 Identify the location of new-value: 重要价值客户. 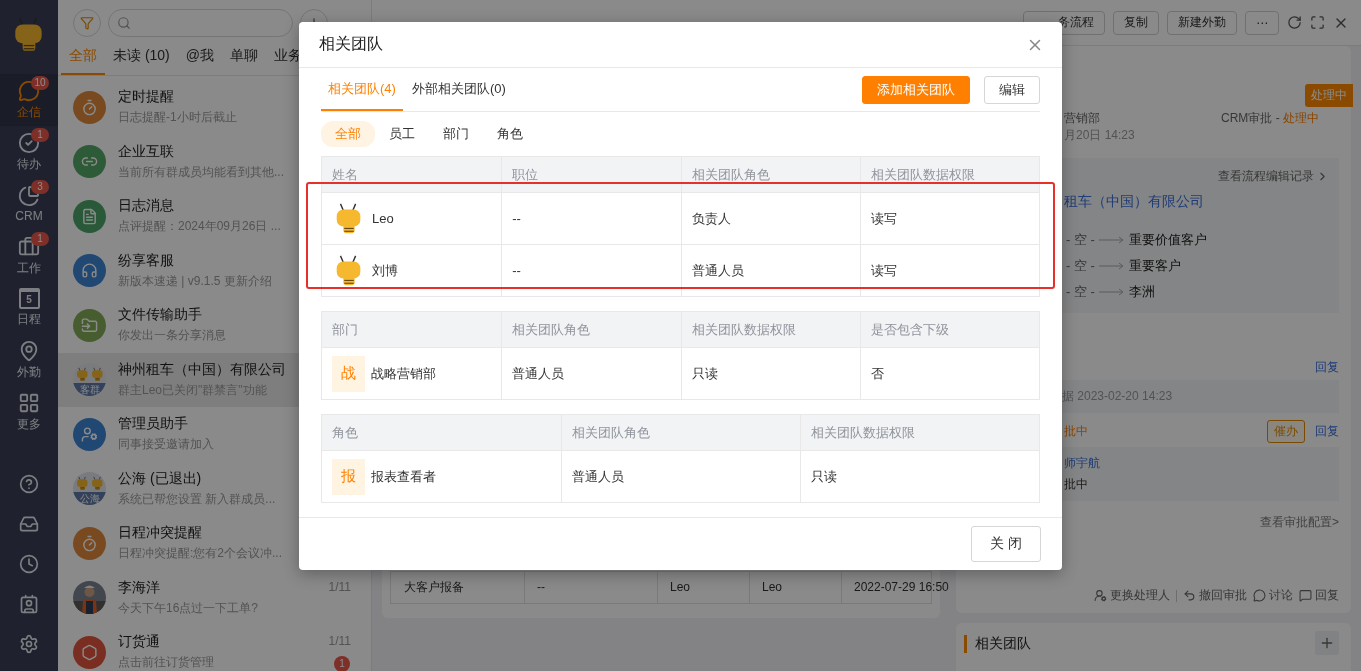
(1167, 240).